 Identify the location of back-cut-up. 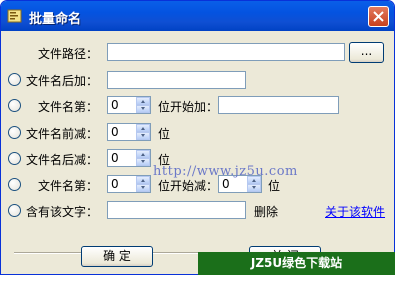
(143, 154).